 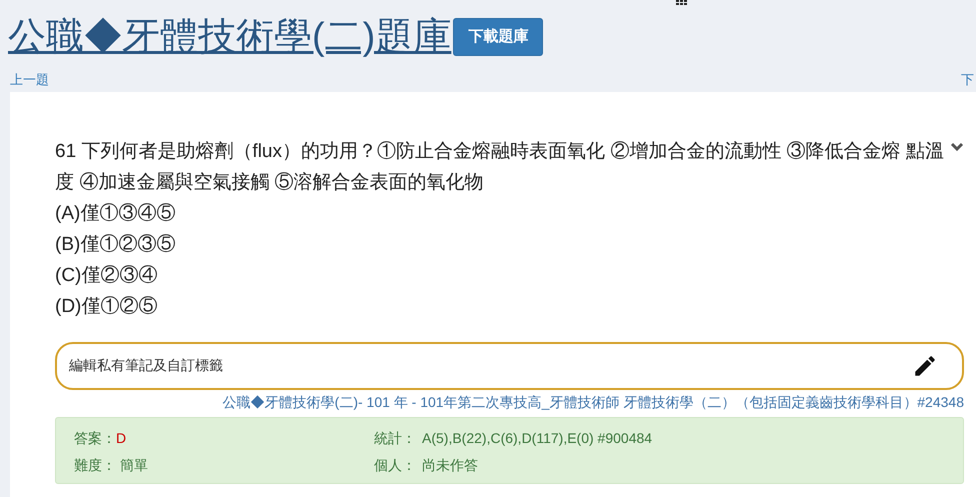 What do you see at coordinates (146, 365) in the screenshot?
I see `note-placeholder: 編輯私有筆記及自訂標籤` at bounding box center [146, 365].